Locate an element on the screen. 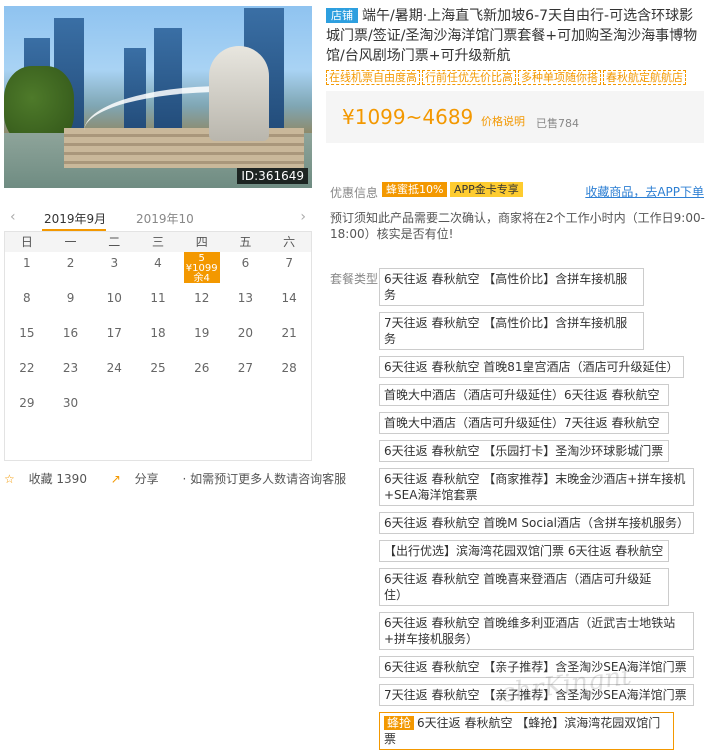 The width and height of the screenshot is (707, 756). product-tag: 多种单项随你搭 is located at coordinates (559, 77).